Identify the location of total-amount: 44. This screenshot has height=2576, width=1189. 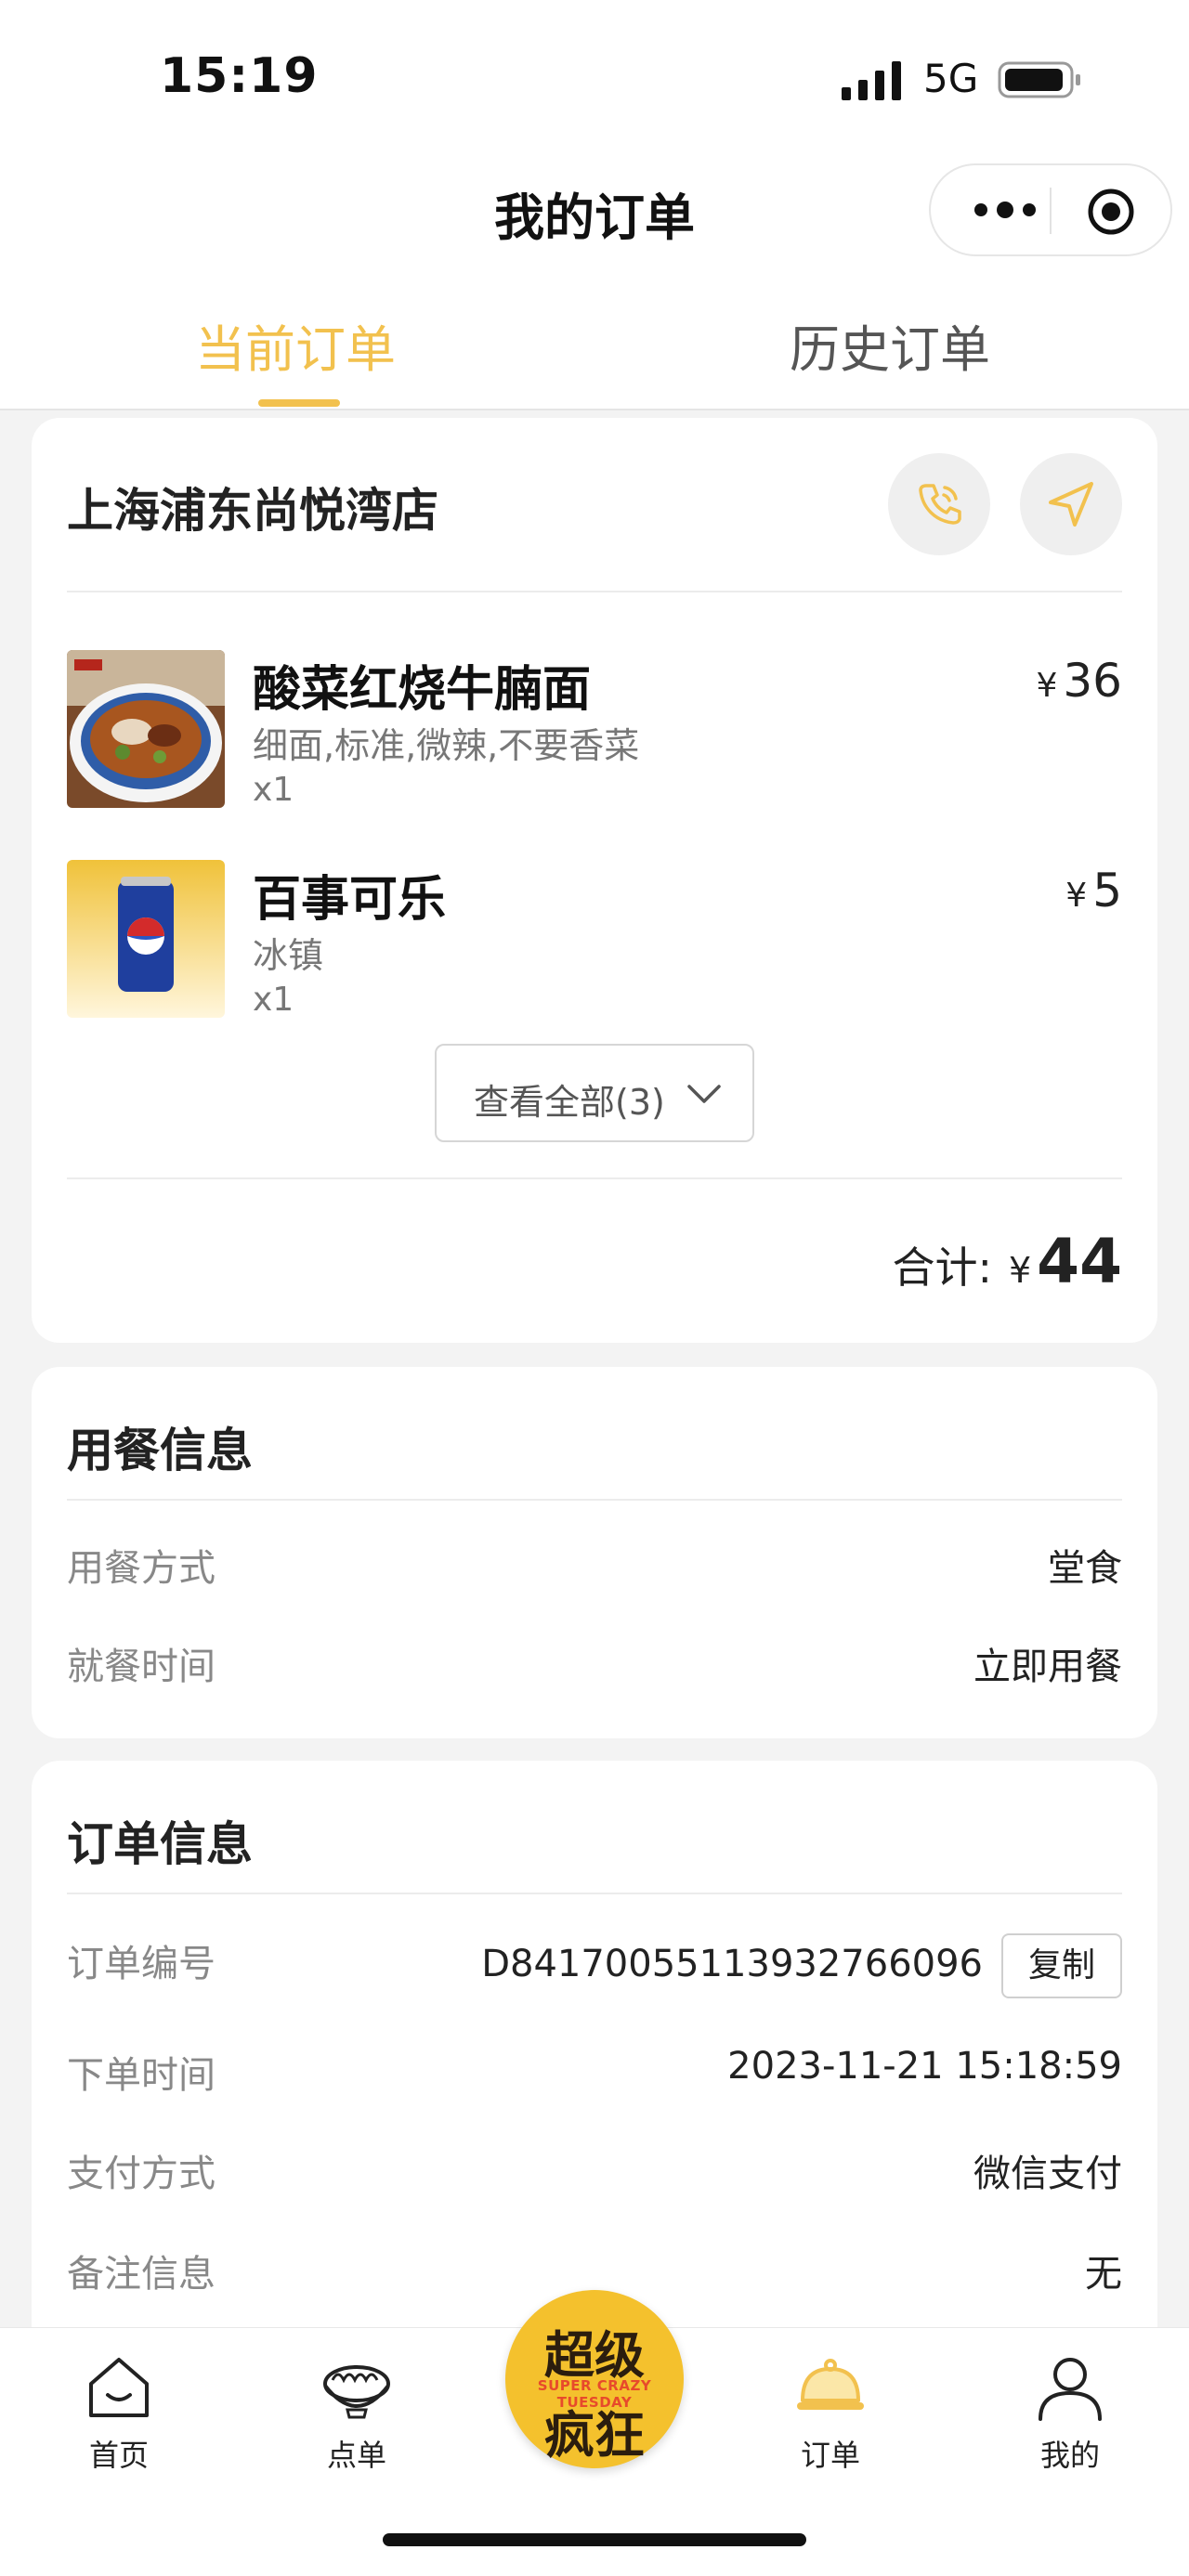
(1079, 1262).